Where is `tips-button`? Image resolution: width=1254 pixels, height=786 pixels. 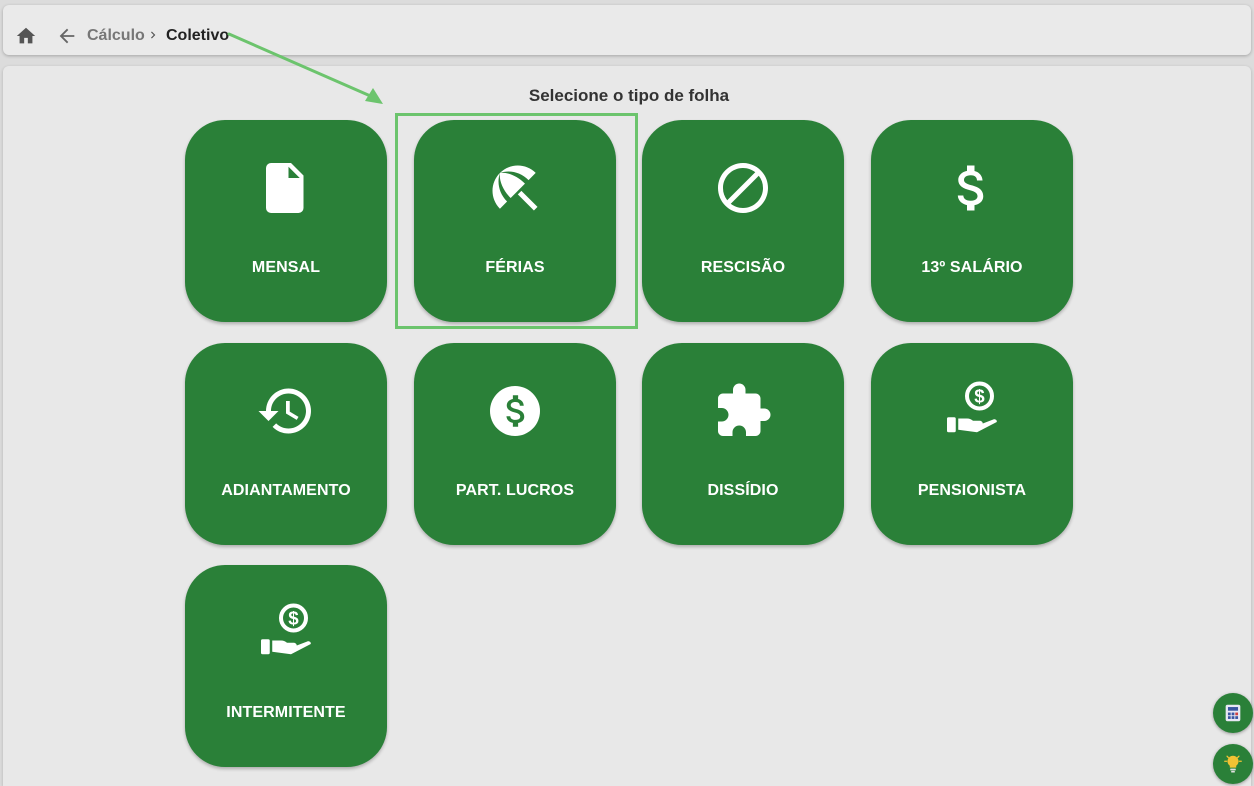 tips-button is located at coordinates (1233, 764).